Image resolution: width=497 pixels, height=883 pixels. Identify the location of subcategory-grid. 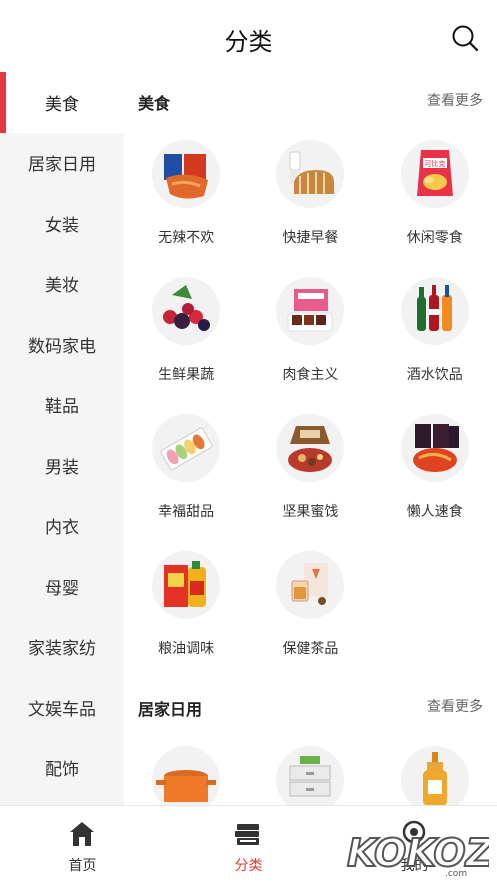
(310, 768).